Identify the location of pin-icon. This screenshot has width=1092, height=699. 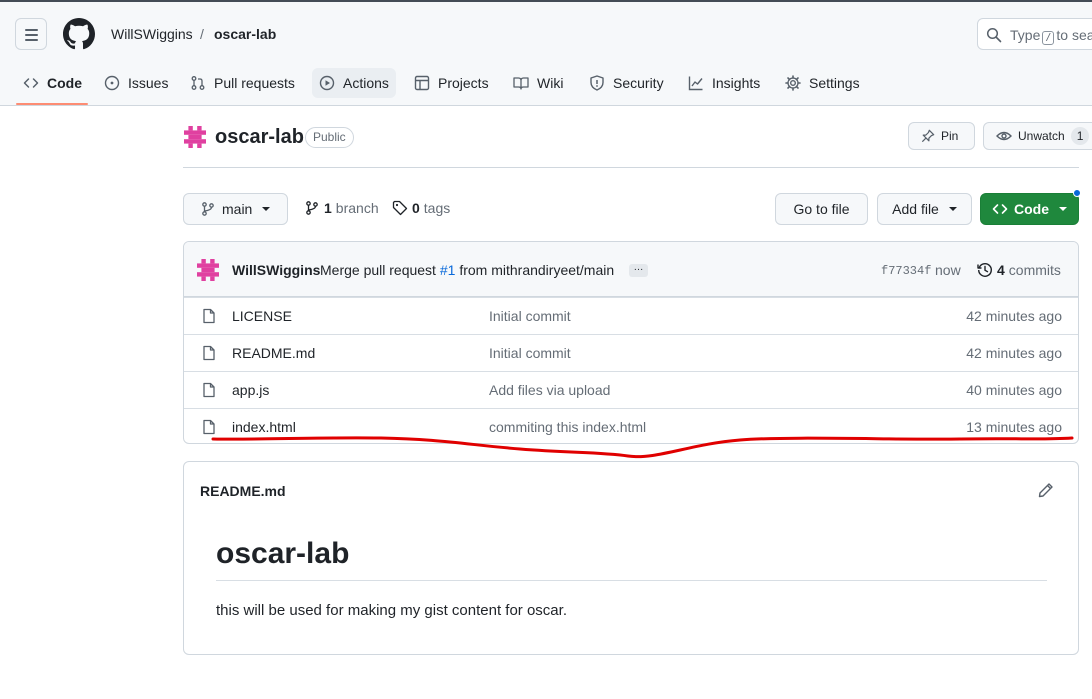
(928, 136).